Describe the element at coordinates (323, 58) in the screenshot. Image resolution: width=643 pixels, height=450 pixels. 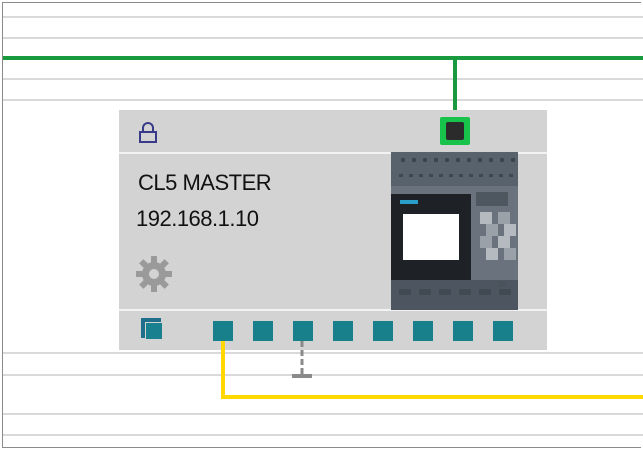
I see `profinet-bus-line` at that location.